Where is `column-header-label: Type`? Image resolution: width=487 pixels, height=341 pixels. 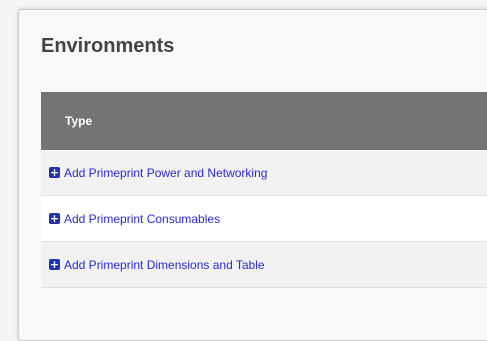 column-header-label: Type is located at coordinates (79, 121).